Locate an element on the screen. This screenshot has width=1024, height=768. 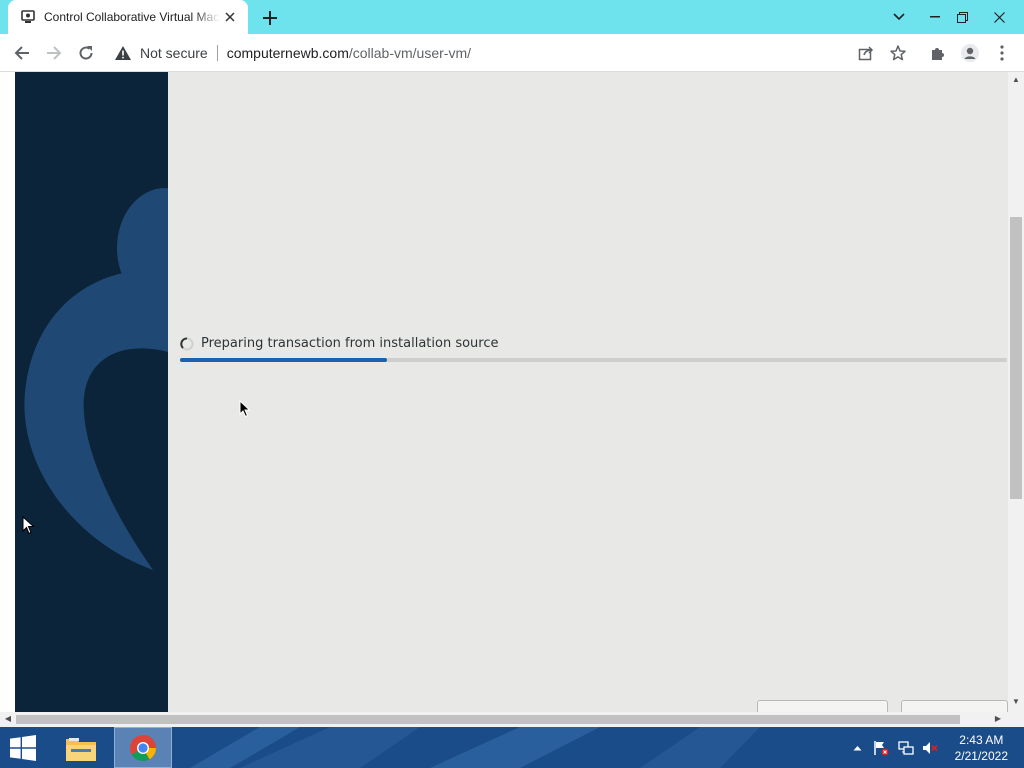
action-center-flag-icon is located at coordinates (881, 747).